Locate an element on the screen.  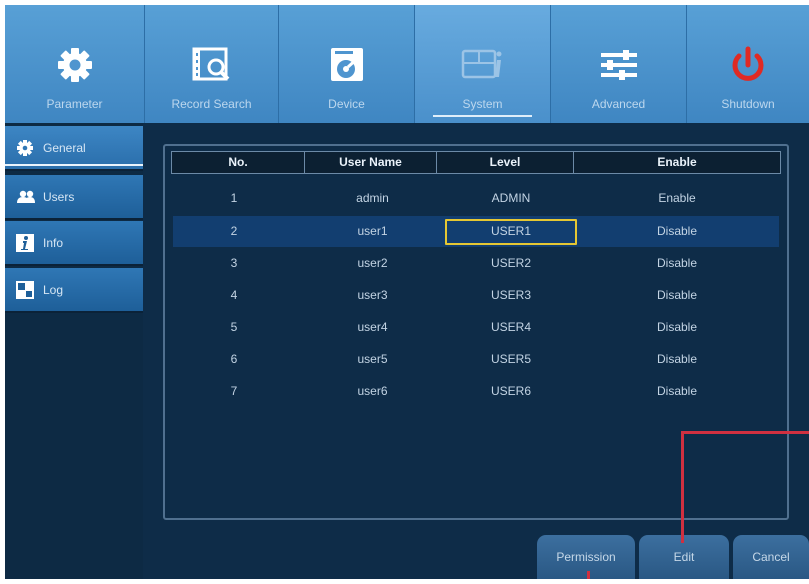
table-row: 1 admin ADMIN Enable is located at coordinates (476, 198).